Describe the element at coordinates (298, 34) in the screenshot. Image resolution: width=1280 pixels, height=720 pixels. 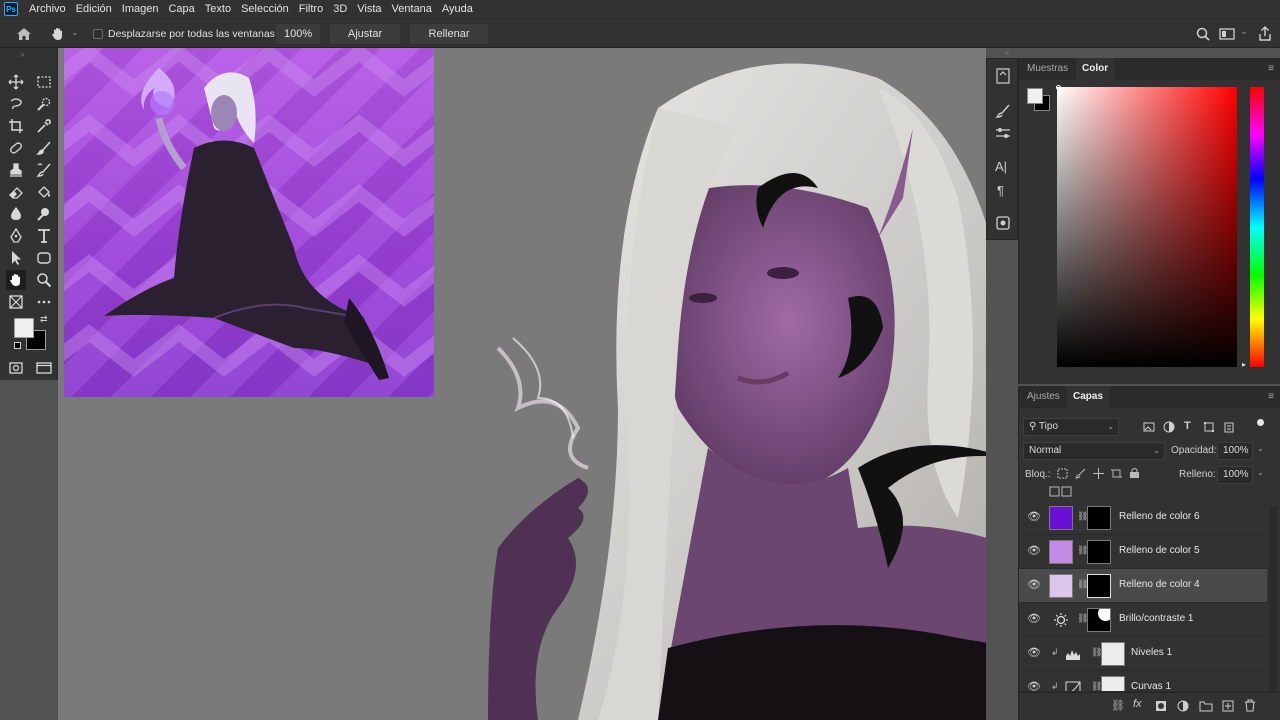
I see `zoom-100-button: 100%` at that location.